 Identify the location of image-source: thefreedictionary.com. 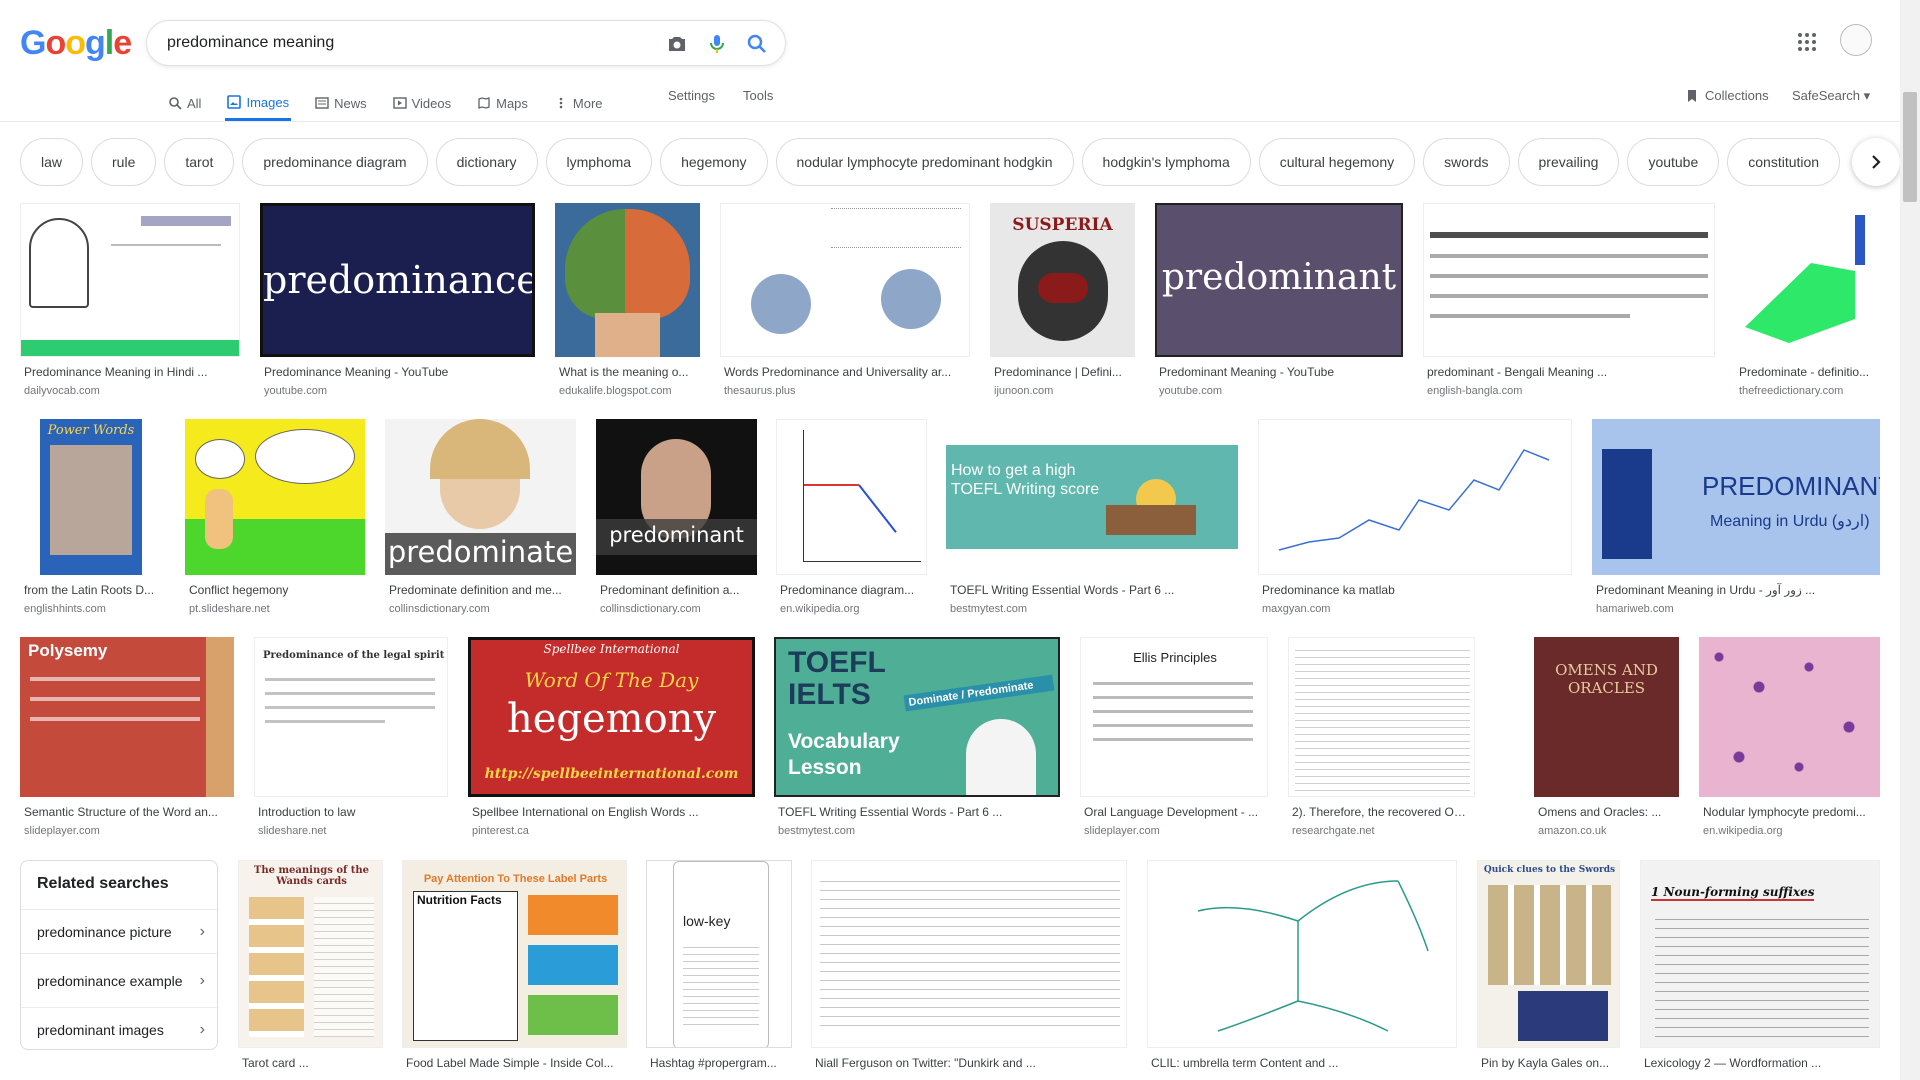
(1808, 391).